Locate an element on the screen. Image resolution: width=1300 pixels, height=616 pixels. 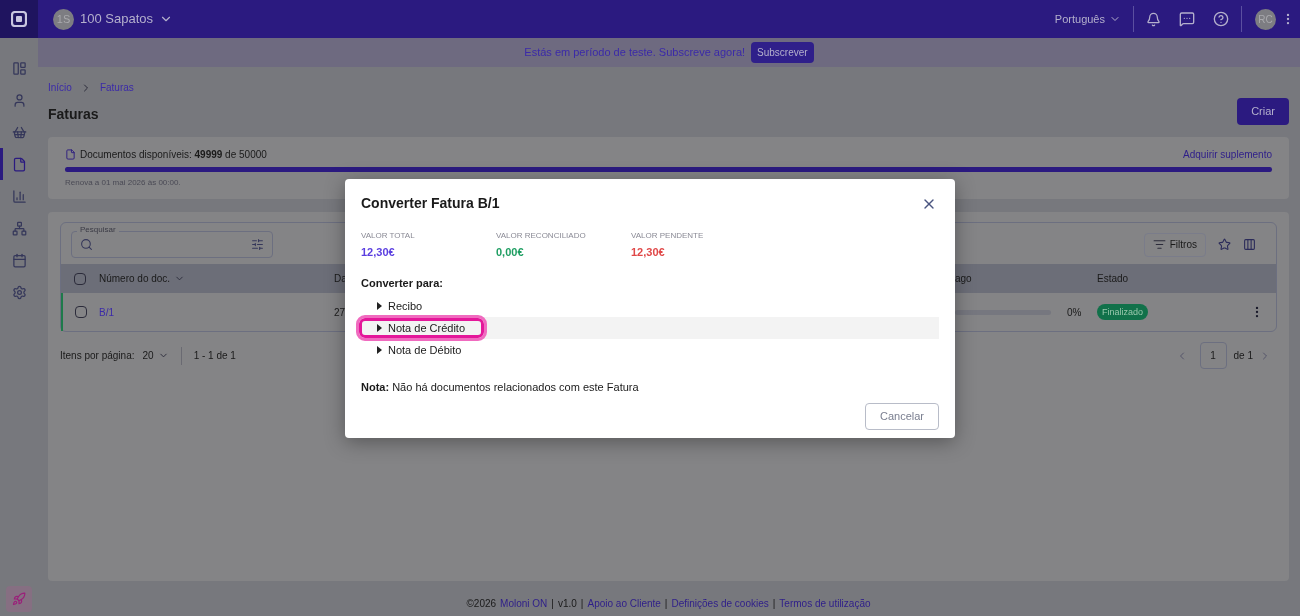
search-label: Pesquisar is located at coordinates (98, 230).